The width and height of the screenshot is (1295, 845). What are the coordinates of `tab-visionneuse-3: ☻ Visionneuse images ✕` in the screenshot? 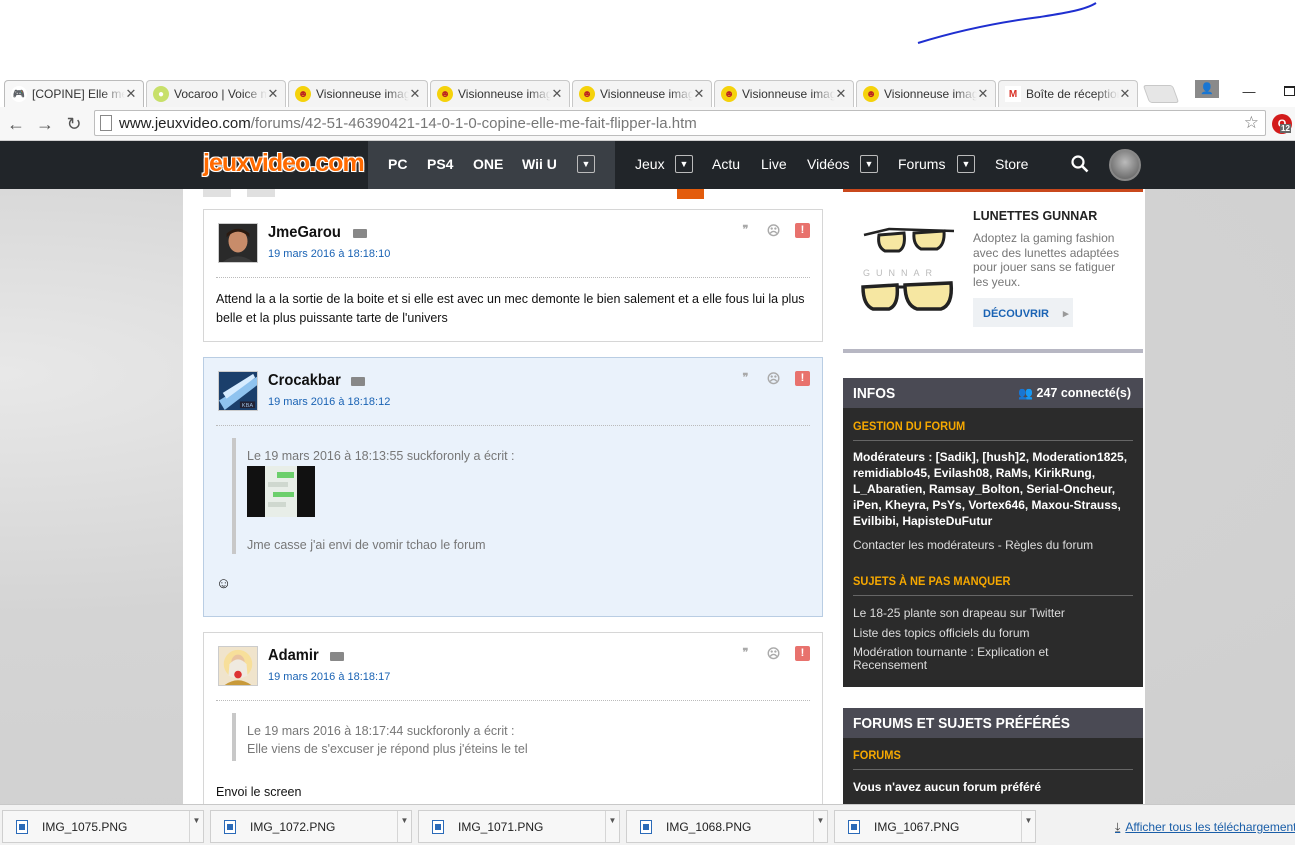 It's located at (642, 93).